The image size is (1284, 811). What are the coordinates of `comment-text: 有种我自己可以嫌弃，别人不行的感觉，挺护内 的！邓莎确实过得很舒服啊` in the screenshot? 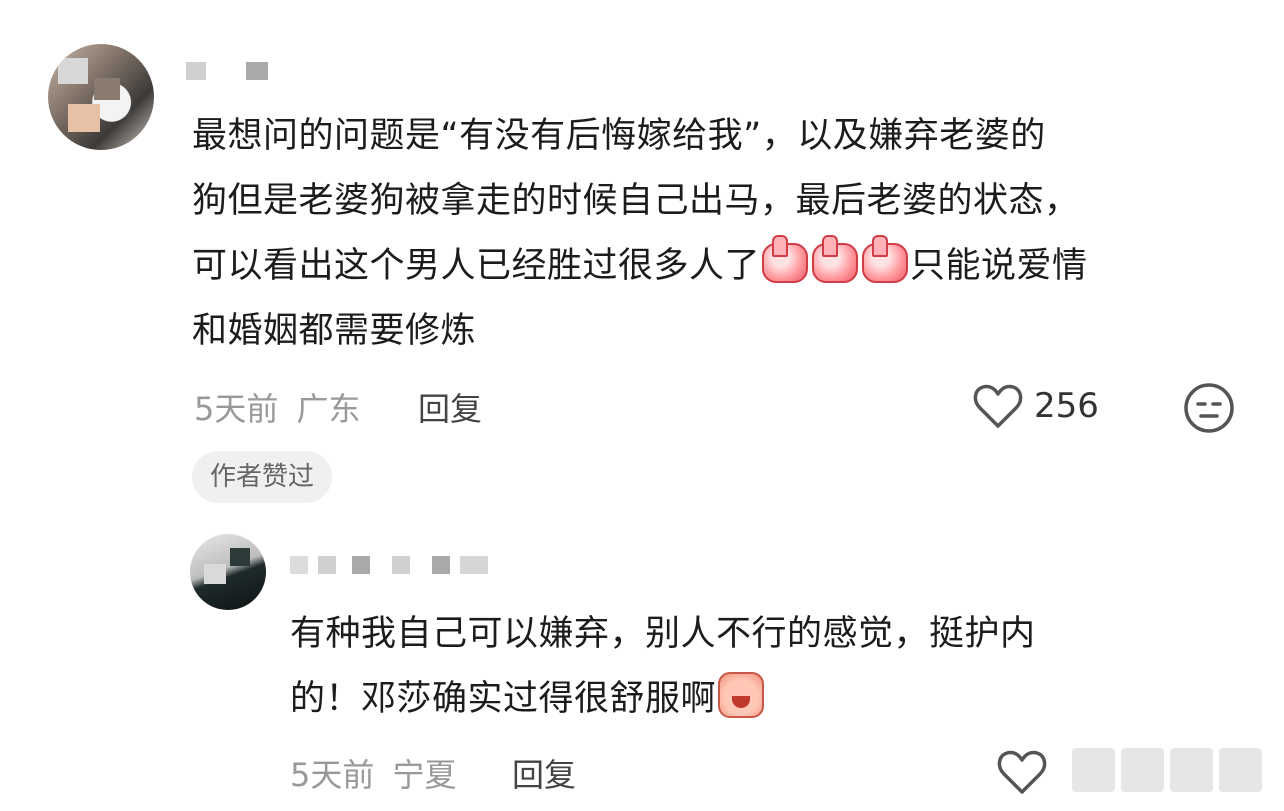 It's located at (770, 667).